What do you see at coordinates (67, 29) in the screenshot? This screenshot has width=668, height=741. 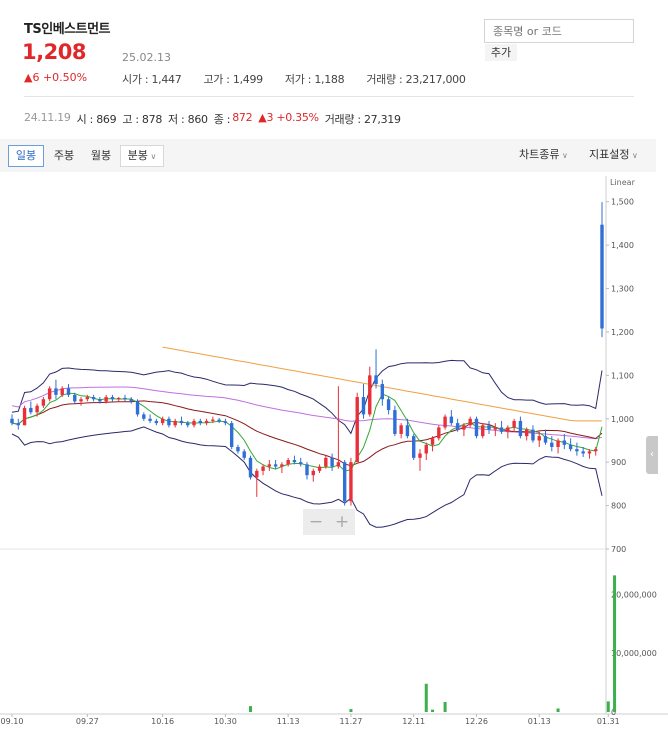 I see `stock-name: TS인베스트먼트` at bounding box center [67, 29].